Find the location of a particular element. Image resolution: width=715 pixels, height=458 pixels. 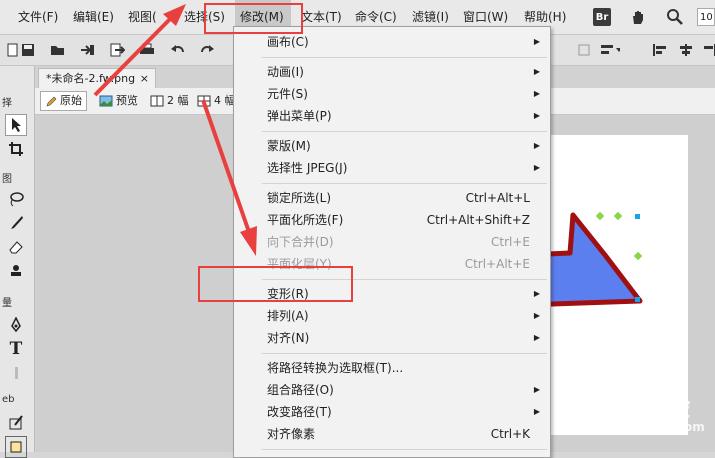

annotation-arrows is located at coordinates (175, 130).